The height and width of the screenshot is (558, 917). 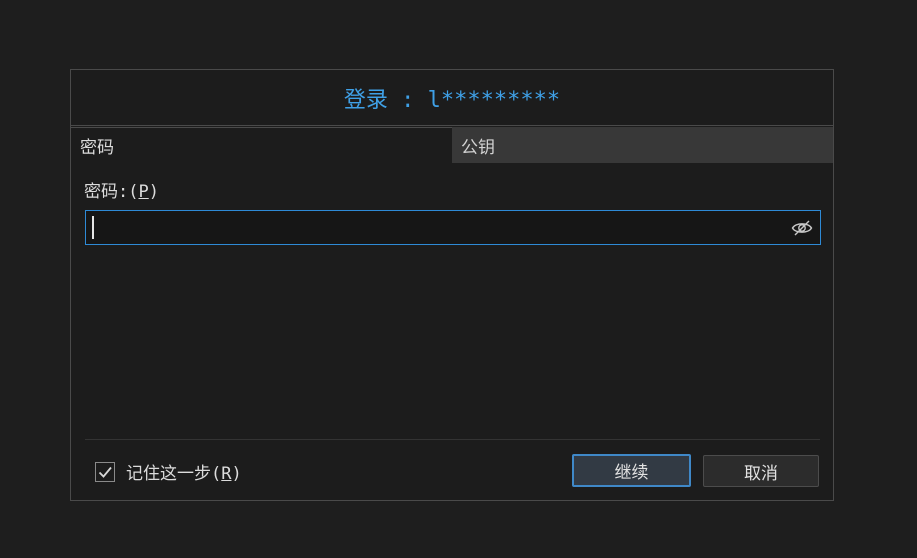 I want to click on password-field, so click(x=453, y=228).